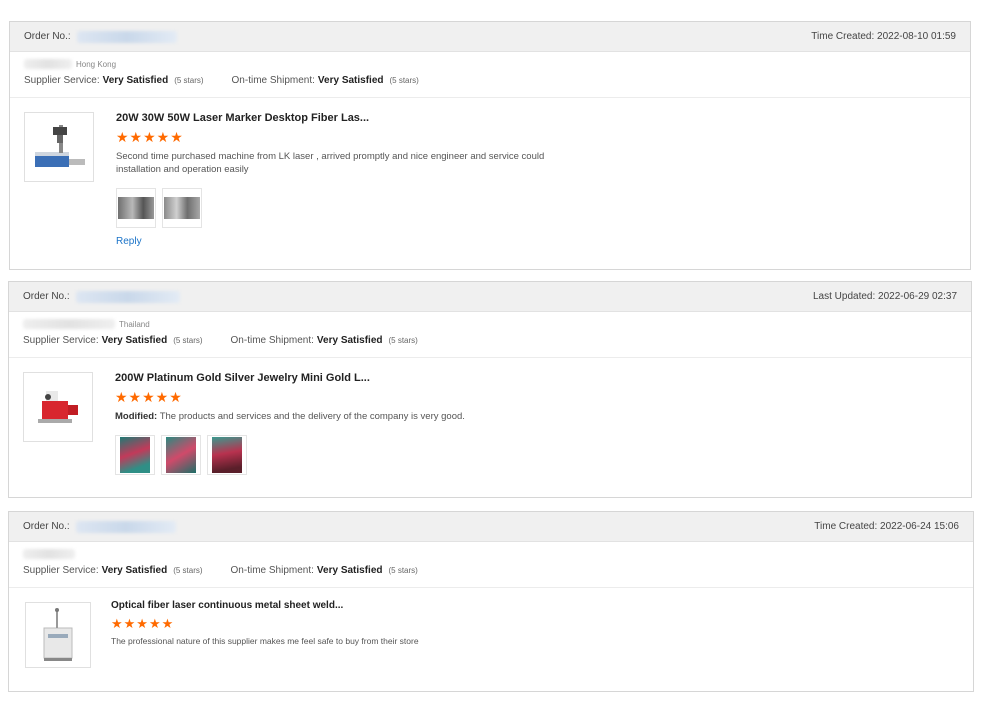 This screenshot has width=985, height=716. I want to click on review-time: Time Created: 2022-06-24 15:06, so click(886, 526).